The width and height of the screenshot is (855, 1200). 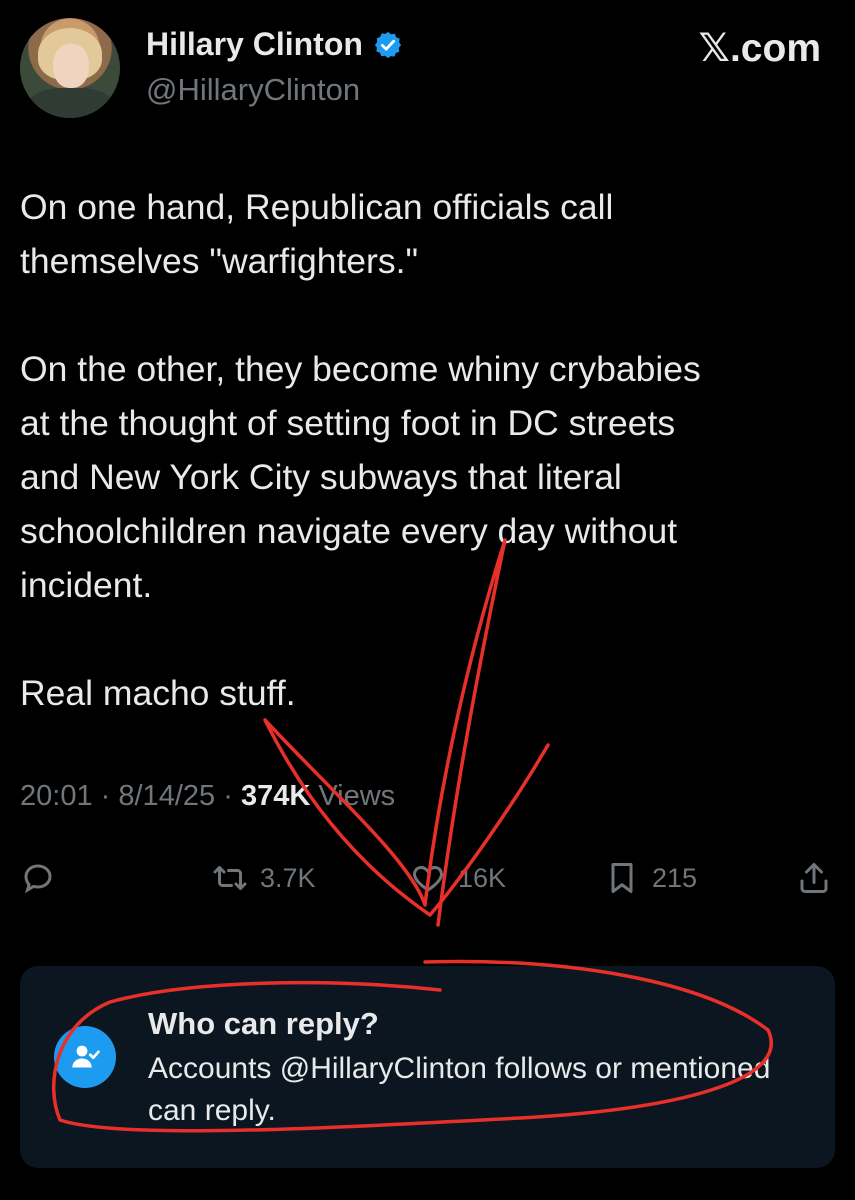 What do you see at coordinates (166, 796) in the screenshot?
I see `tweet-date: 8/14/25` at bounding box center [166, 796].